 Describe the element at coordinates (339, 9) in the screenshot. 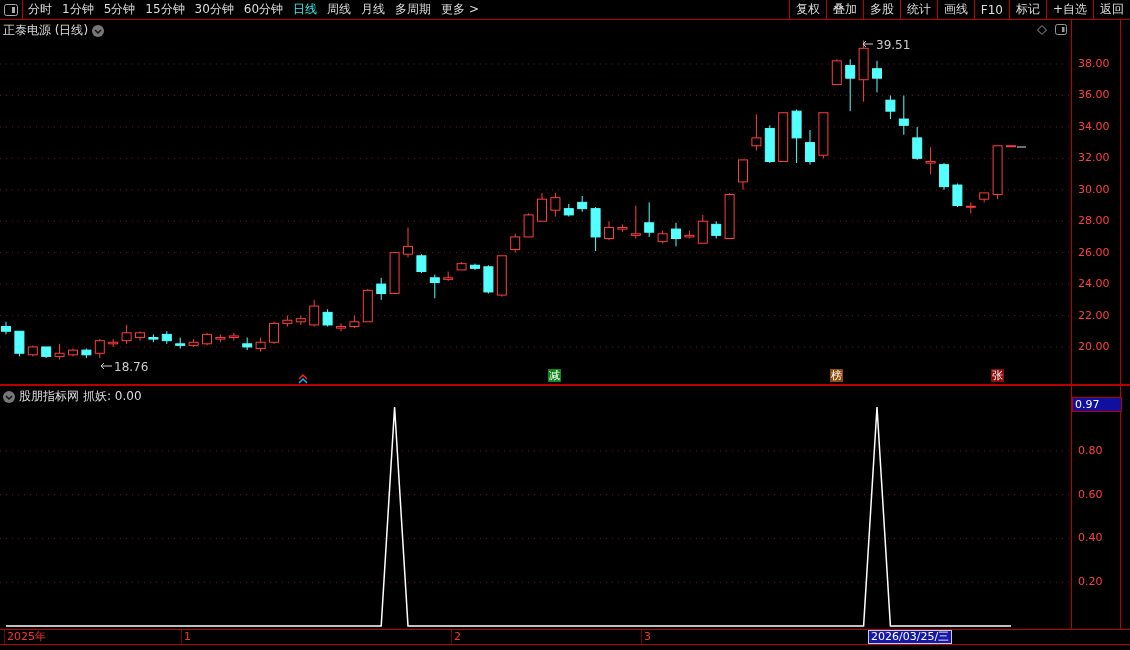

I see `period-tab: 周线` at that location.